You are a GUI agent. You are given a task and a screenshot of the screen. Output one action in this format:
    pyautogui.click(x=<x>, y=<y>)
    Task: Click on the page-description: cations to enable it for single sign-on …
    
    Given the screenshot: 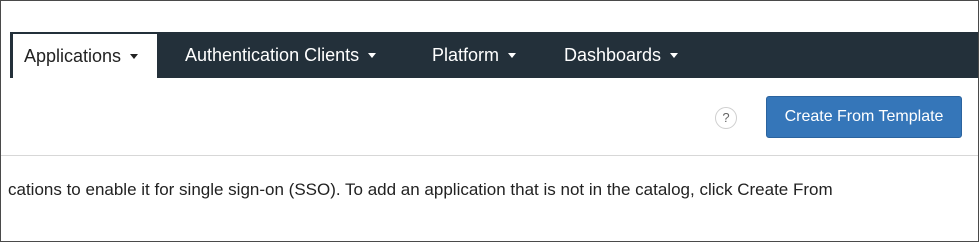 What is the action you would take?
    pyautogui.click(x=420, y=189)
    